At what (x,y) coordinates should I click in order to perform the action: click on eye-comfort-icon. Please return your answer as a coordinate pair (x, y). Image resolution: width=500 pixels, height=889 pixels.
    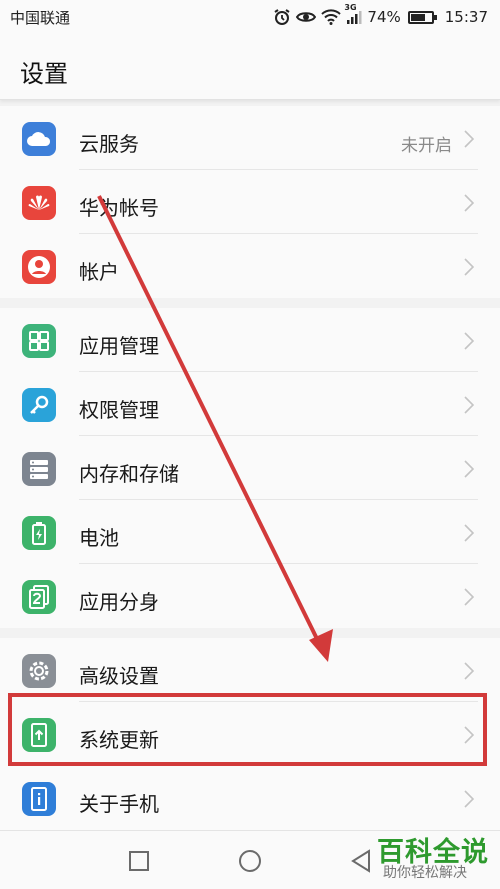
    Looking at the image, I should click on (306, 17).